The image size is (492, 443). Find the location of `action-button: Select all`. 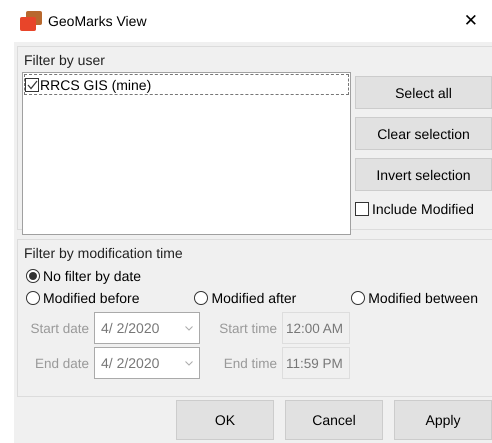

action-button: Select all is located at coordinates (423, 92).